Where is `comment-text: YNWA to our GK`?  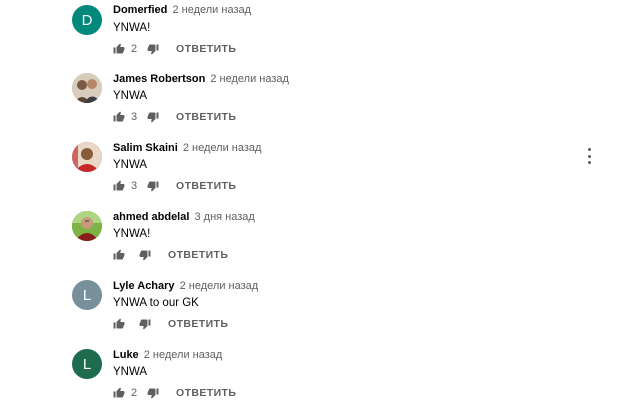
comment-text: YNWA to our GK is located at coordinates (156, 303).